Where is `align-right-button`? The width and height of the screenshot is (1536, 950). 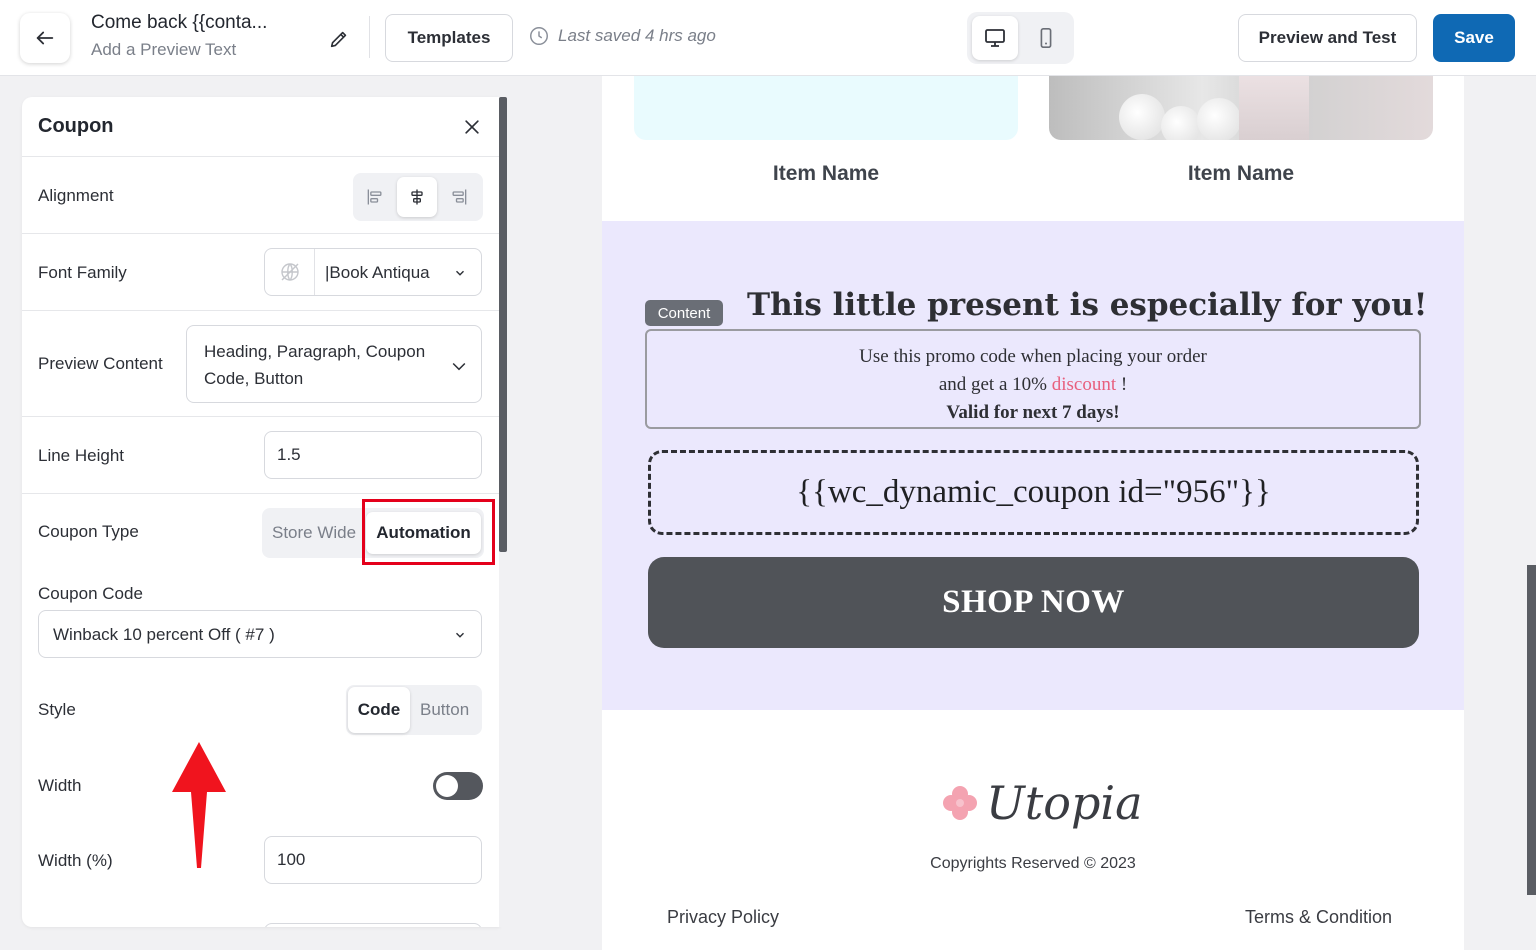
align-right-button is located at coordinates (459, 197).